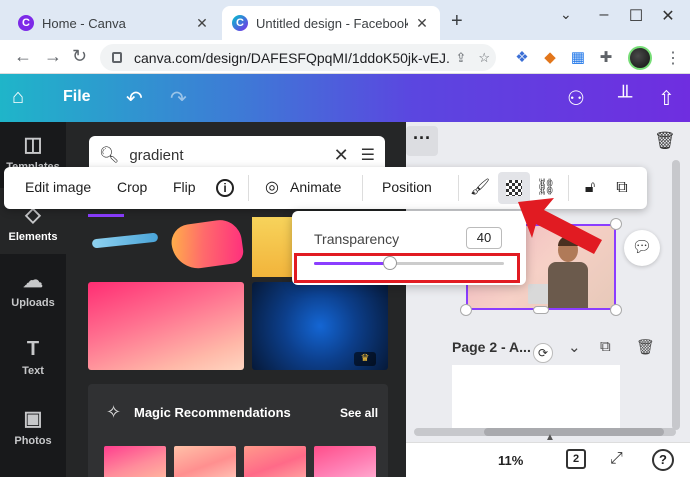 The width and height of the screenshot is (690, 477). What do you see at coordinates (109, 155) in the screenshot?
I see `search-icon: 🔍︎` at bounding box center [109, 155].